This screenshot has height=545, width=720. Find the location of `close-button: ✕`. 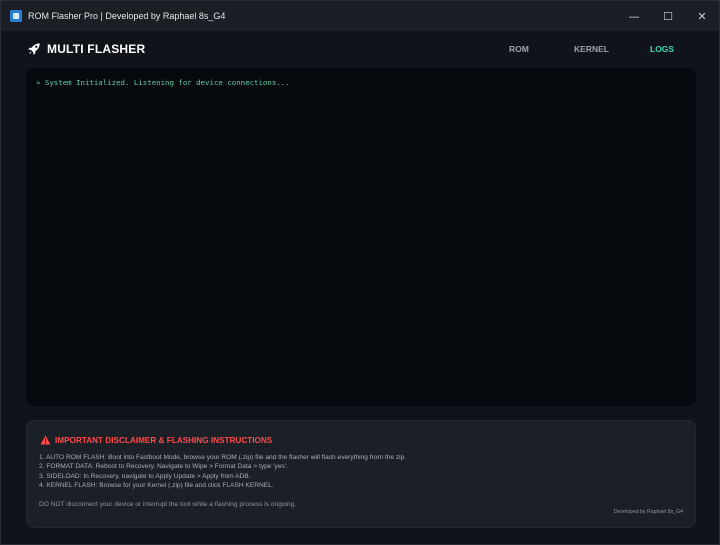

close-button: ✕ is located at coordinates (702, 16).